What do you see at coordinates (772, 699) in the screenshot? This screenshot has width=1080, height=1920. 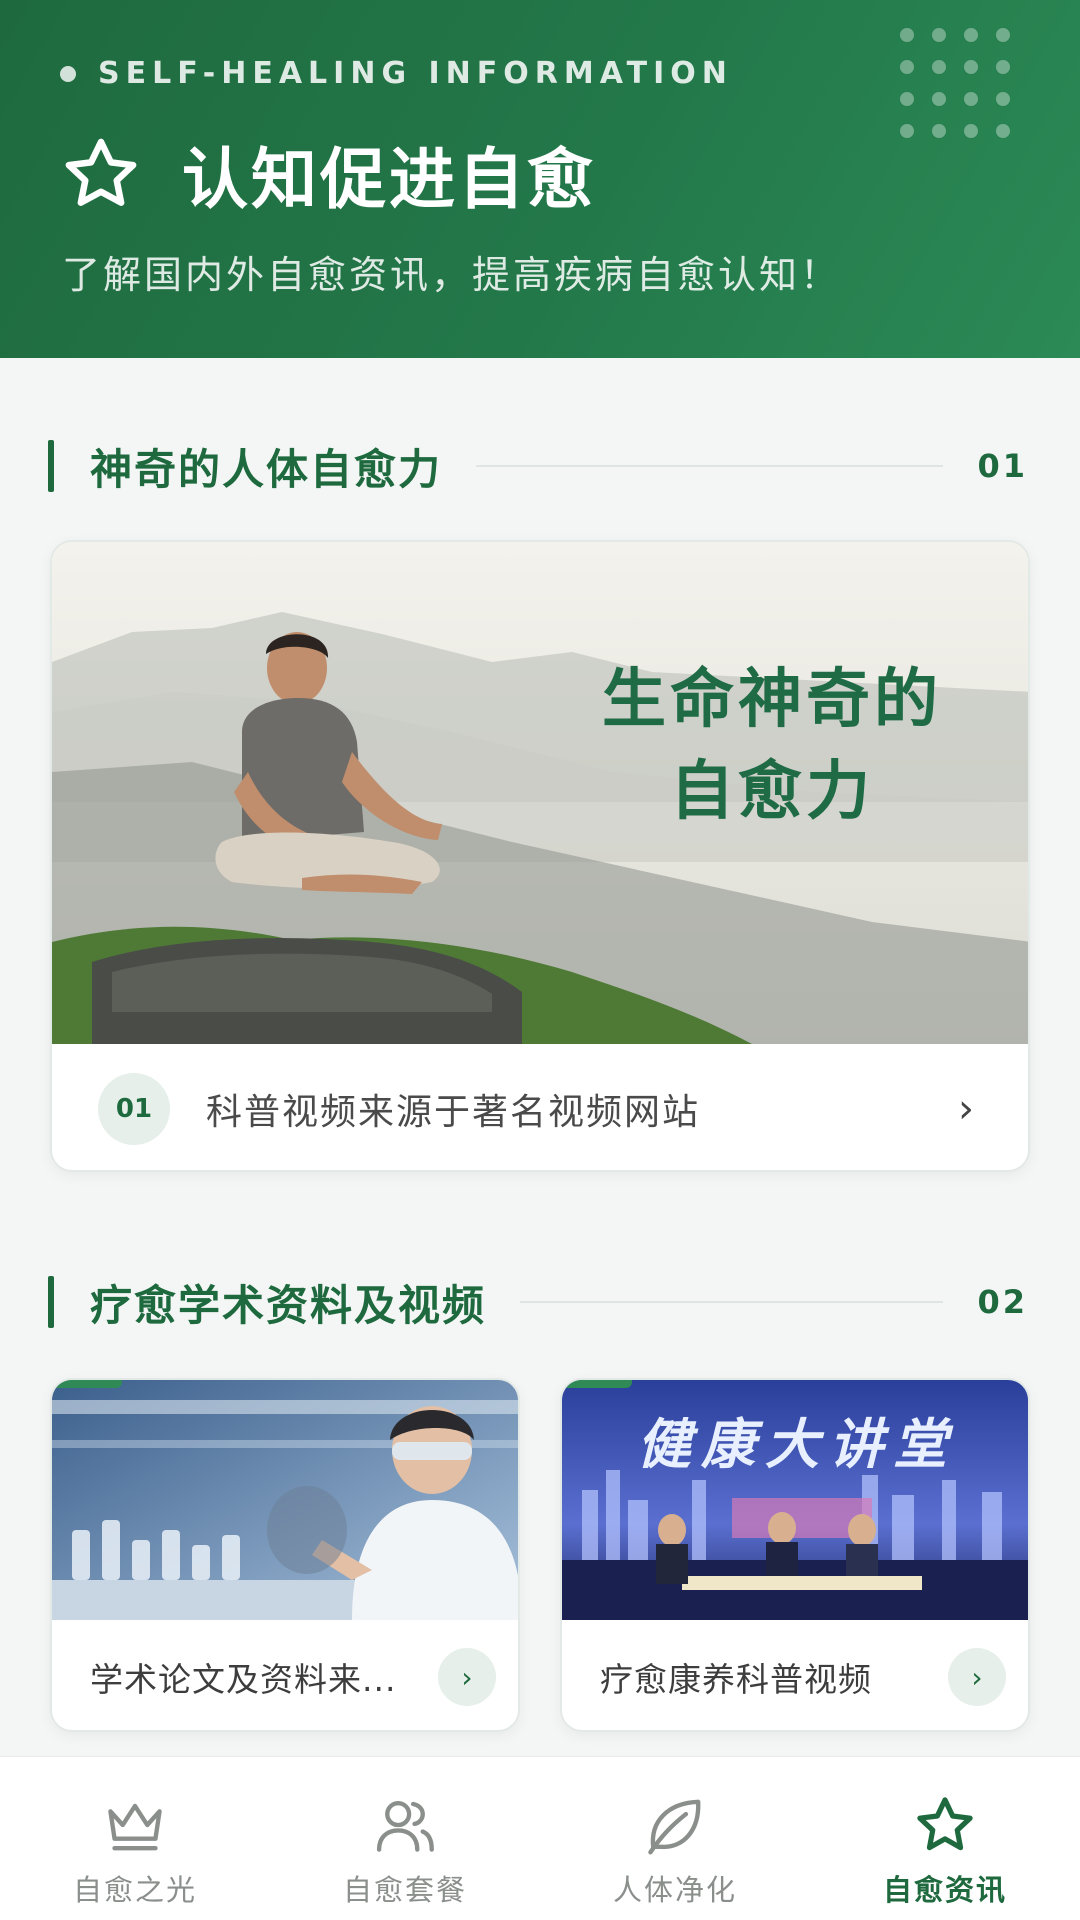 I see `image-caption-line-1: 生命神奇的` at bounding box center [772, 699].